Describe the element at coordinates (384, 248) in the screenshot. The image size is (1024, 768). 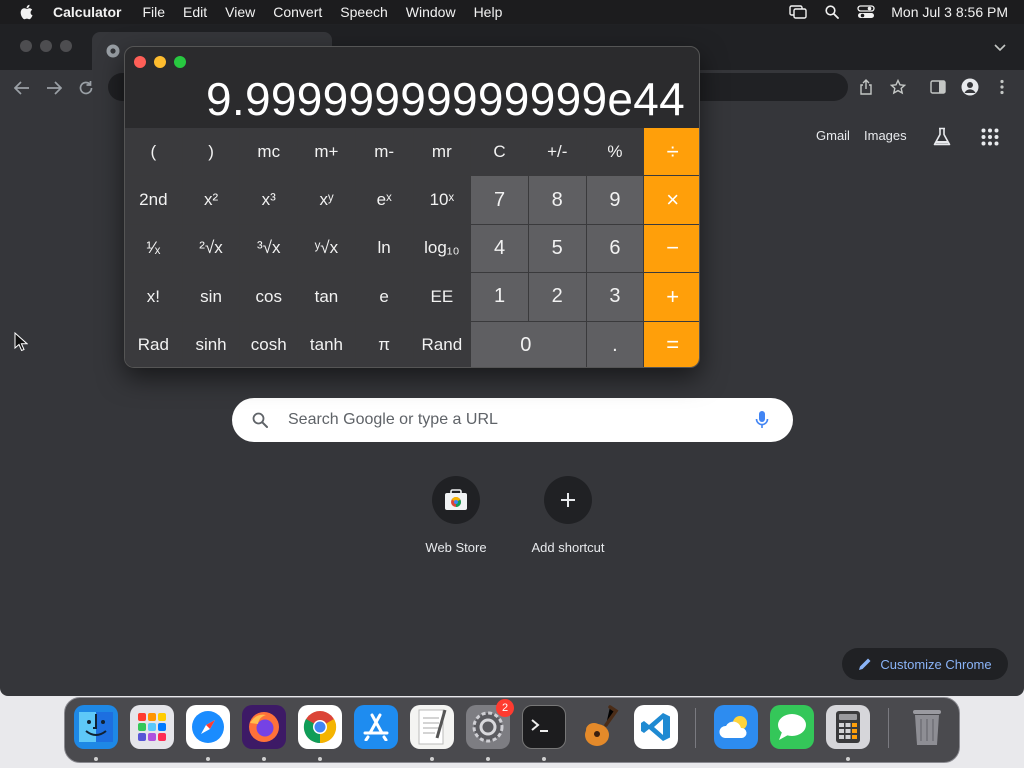
I see `calc-key-ln: ln` at that location.